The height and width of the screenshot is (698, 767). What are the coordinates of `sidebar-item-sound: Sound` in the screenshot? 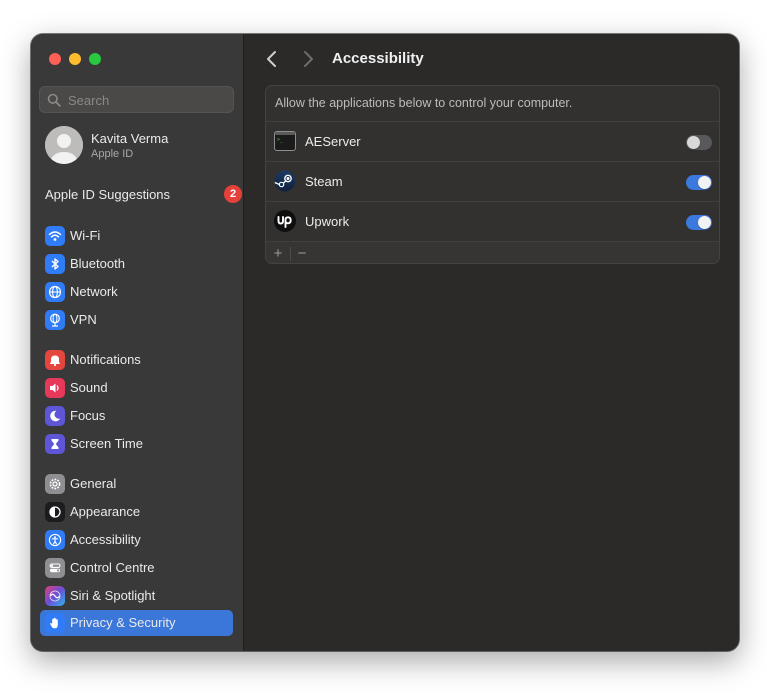 It's located at (136, 388).